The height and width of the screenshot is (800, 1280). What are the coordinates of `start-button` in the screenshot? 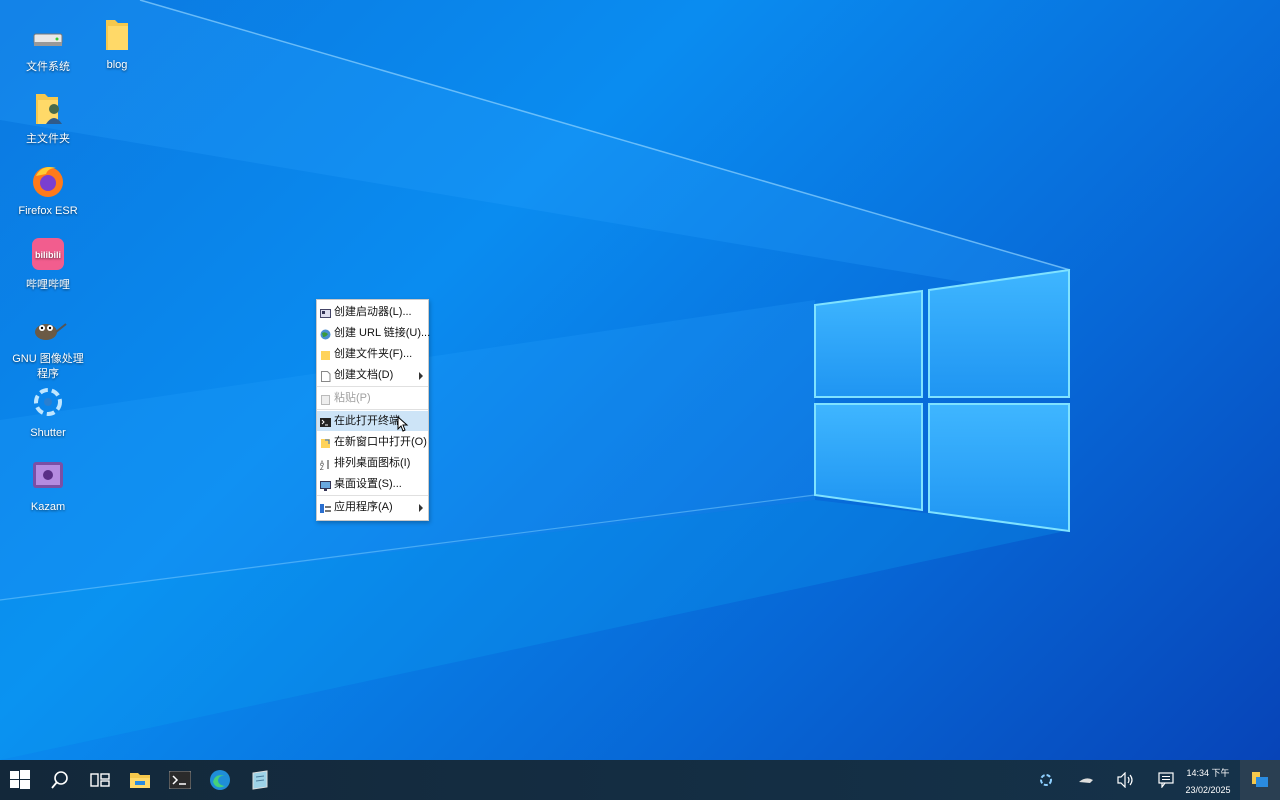 It's located at (20, 780).